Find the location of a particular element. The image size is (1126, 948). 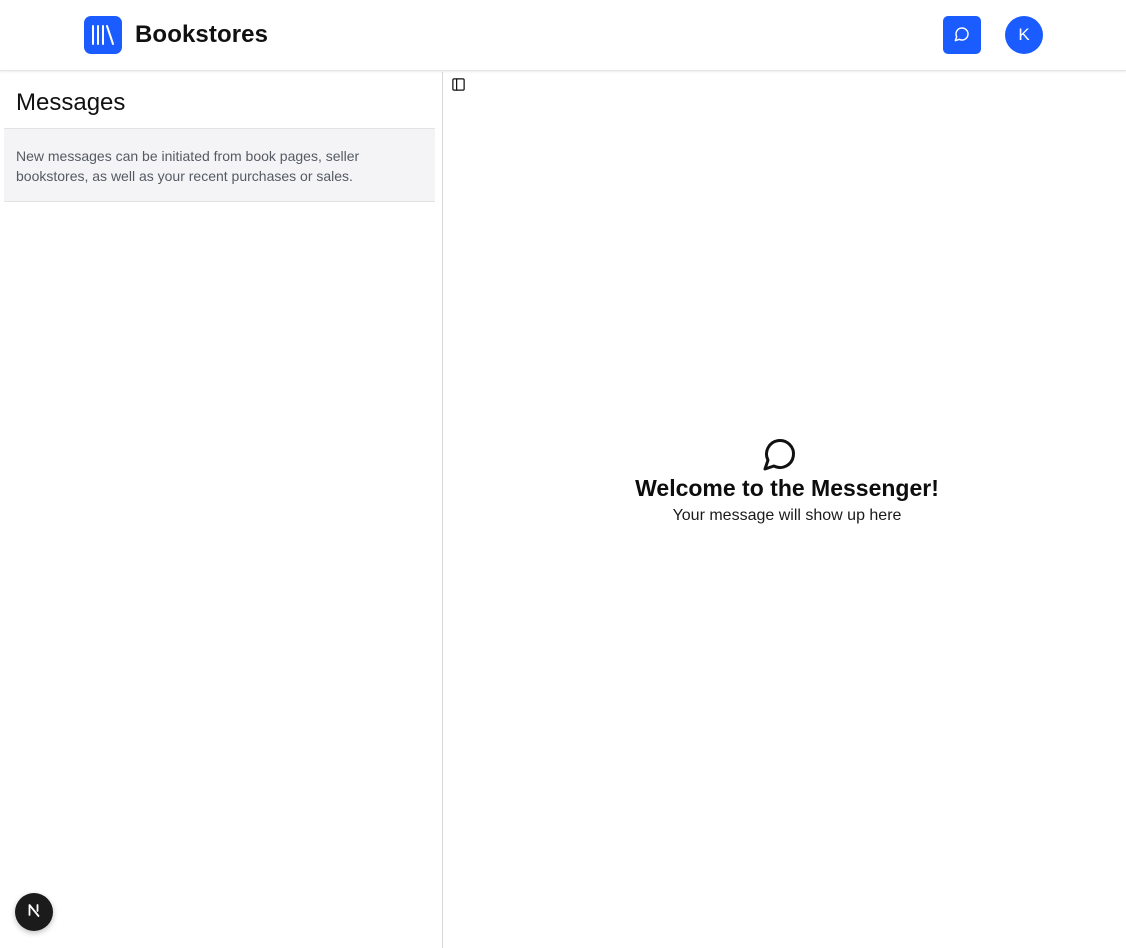

brand-name: Bookstores is located at coordinates (202, 34).